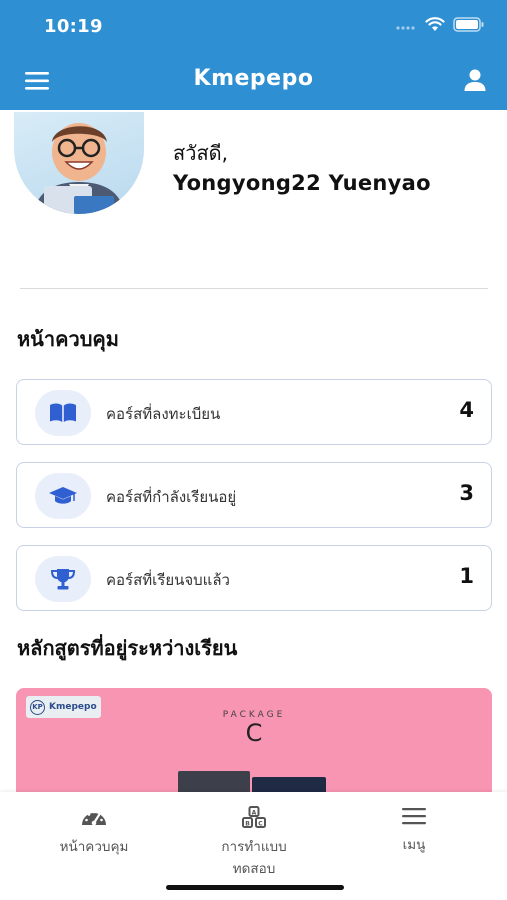 This screenshot has width=507, height=900. What do you see at coordinates (466, 576) in the screenshot?
I see `stat-count: 1` at bounding box center [466, 576].